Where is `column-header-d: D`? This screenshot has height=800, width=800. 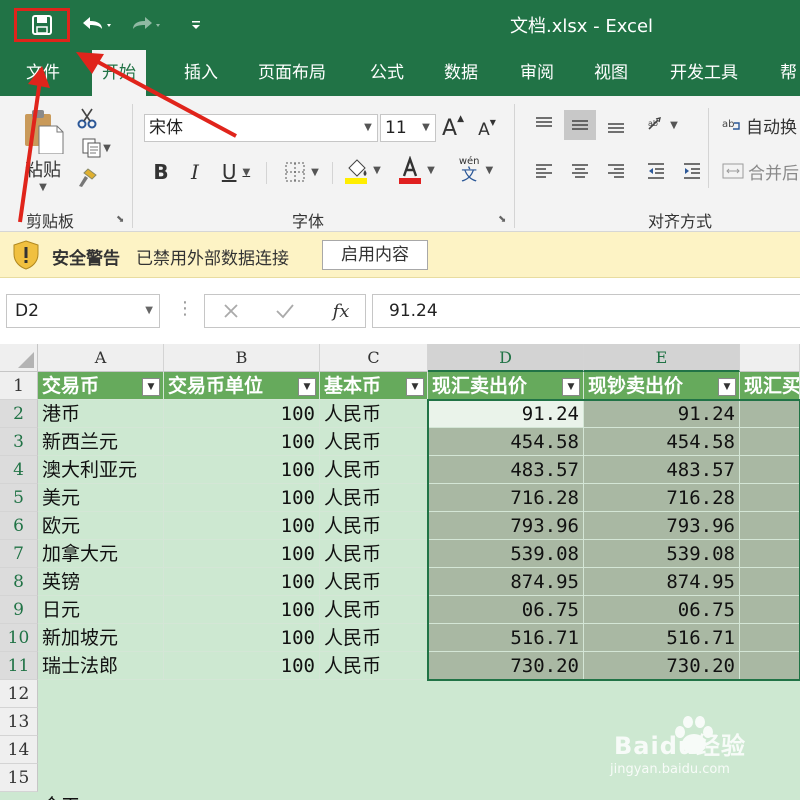 column-header-d: D is located at coordinates (506, 358).